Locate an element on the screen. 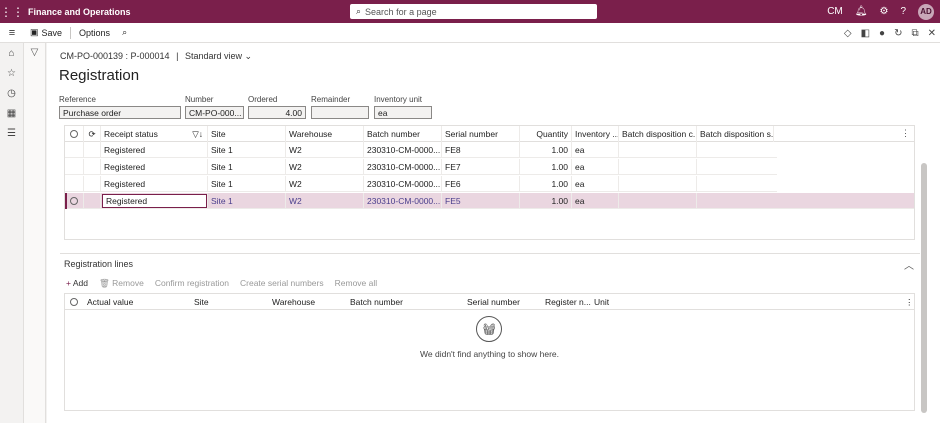 This screenshot has width=940, height=423. vertical-scrollbar is located at coordinates (924, 293).